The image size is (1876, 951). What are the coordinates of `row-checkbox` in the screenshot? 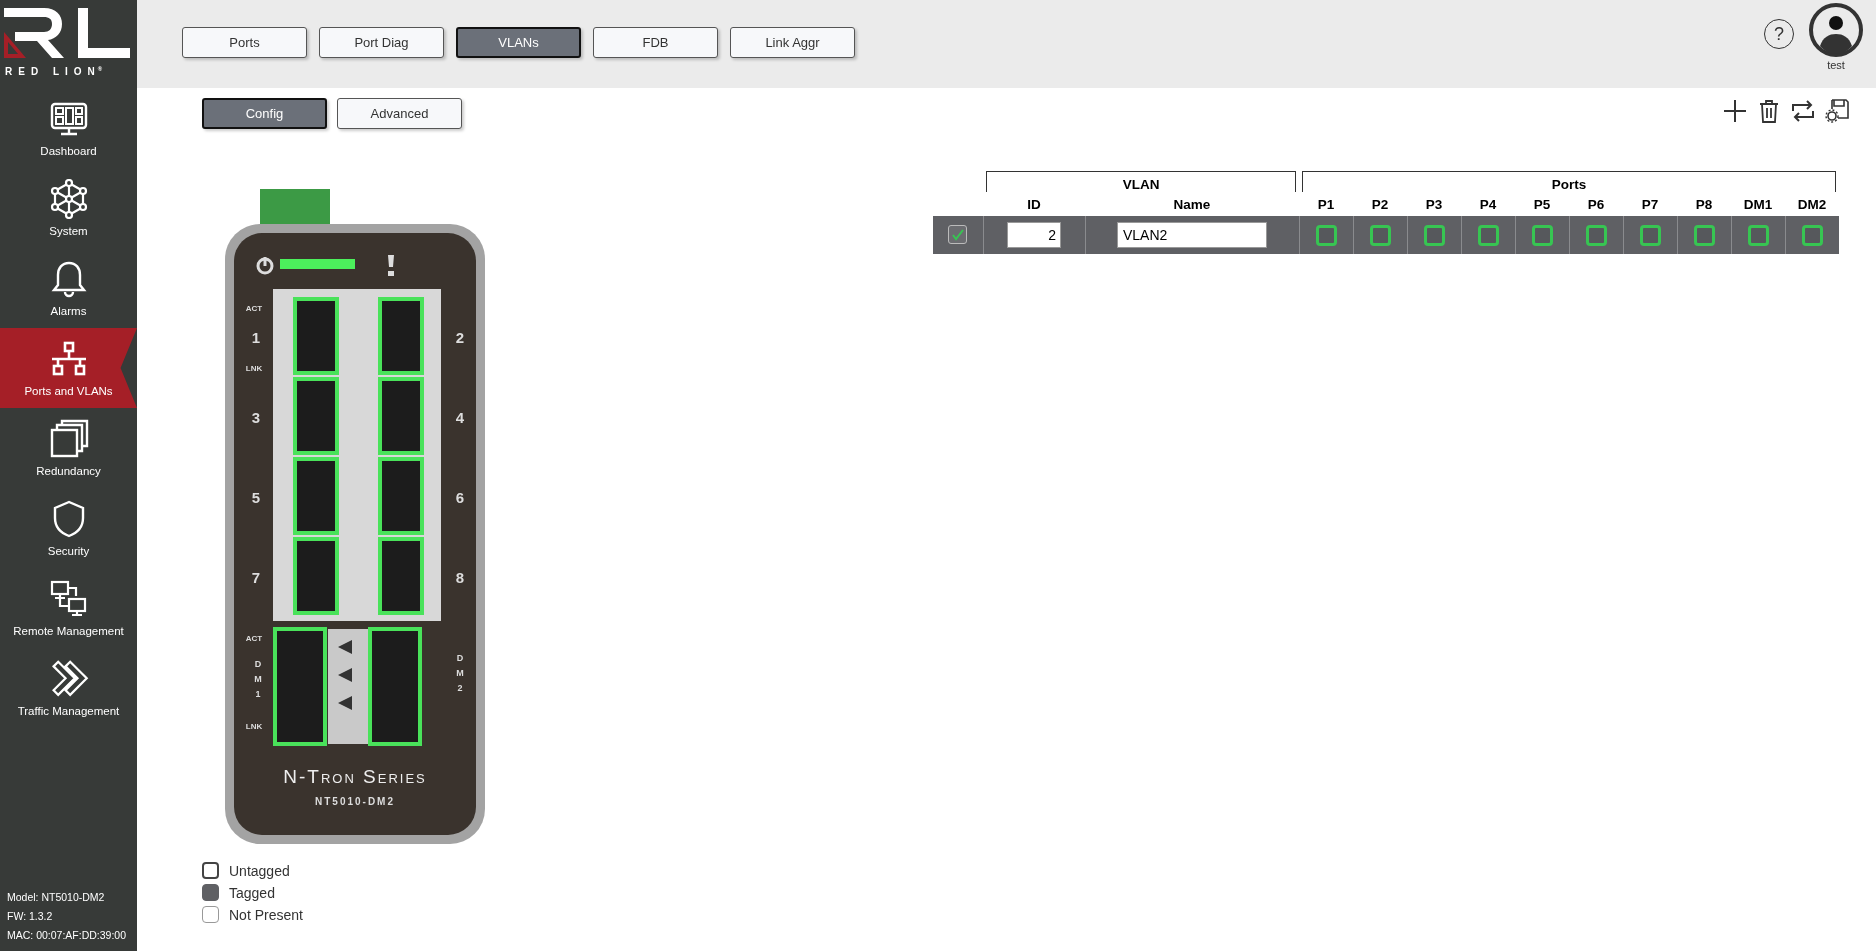 It's located at (958, 235).